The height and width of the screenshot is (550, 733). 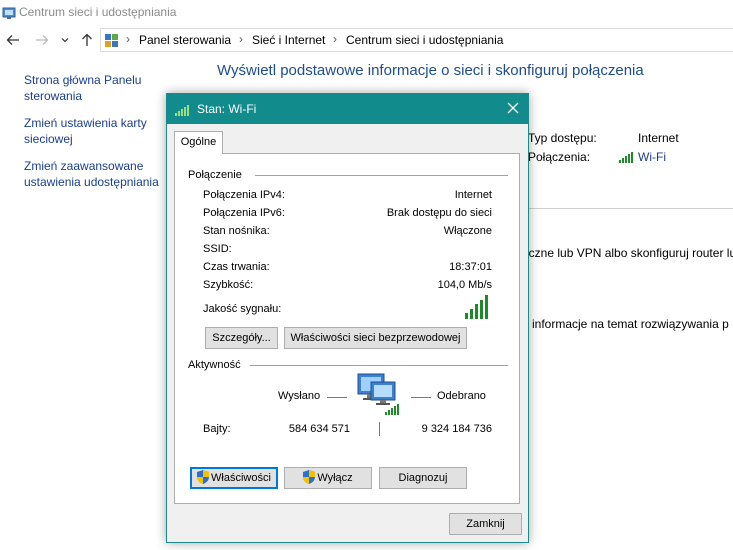 I want to click on disable-button: Wyłącz, so click(x=328, y=478).